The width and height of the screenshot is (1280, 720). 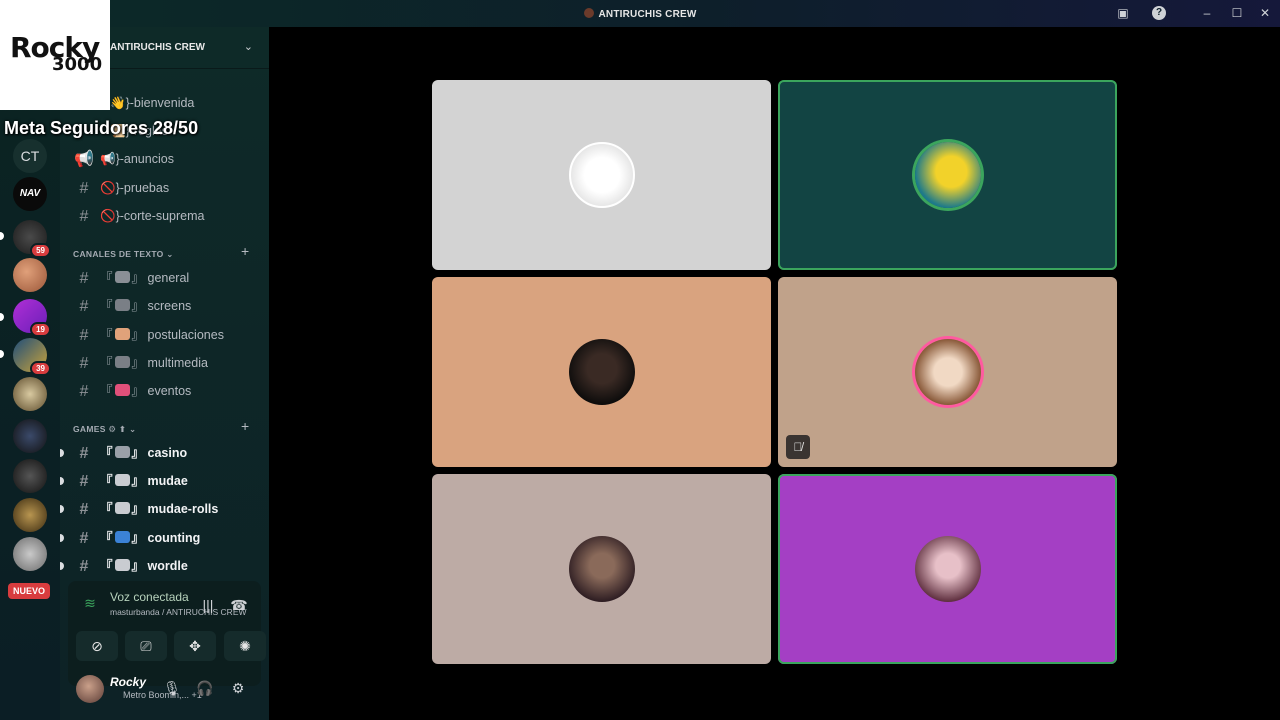 I want to click on follower-goal: Meta Seguidores 28/50, so click(x=101, y=128).